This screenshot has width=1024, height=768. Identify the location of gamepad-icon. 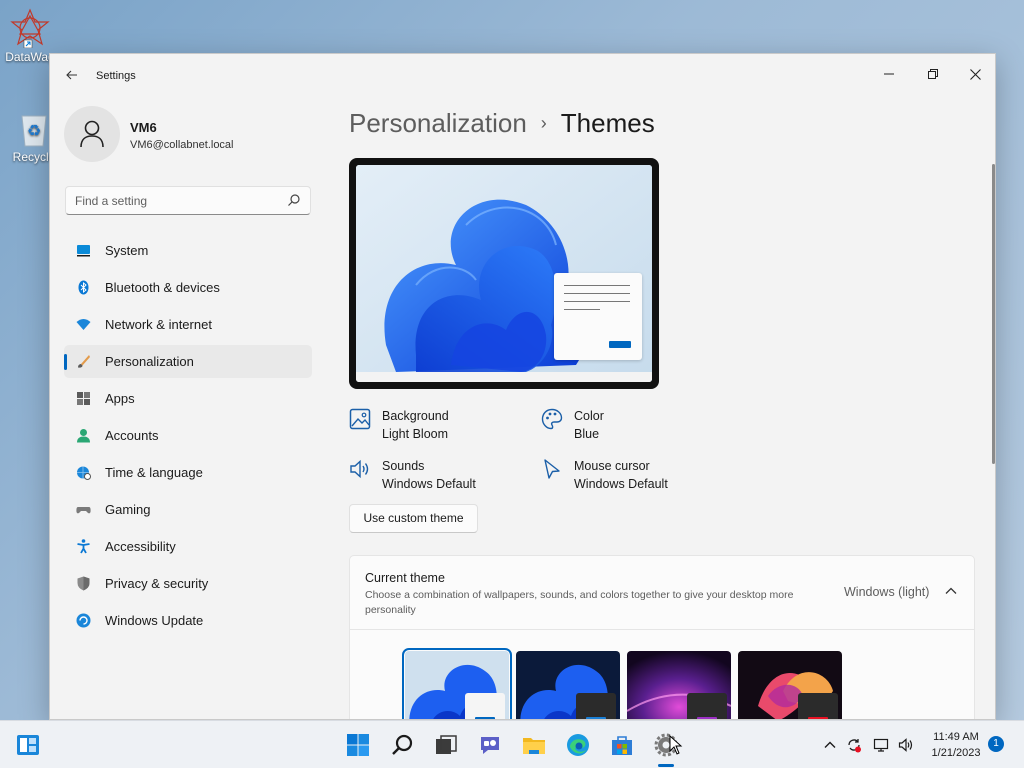
(83, 510).